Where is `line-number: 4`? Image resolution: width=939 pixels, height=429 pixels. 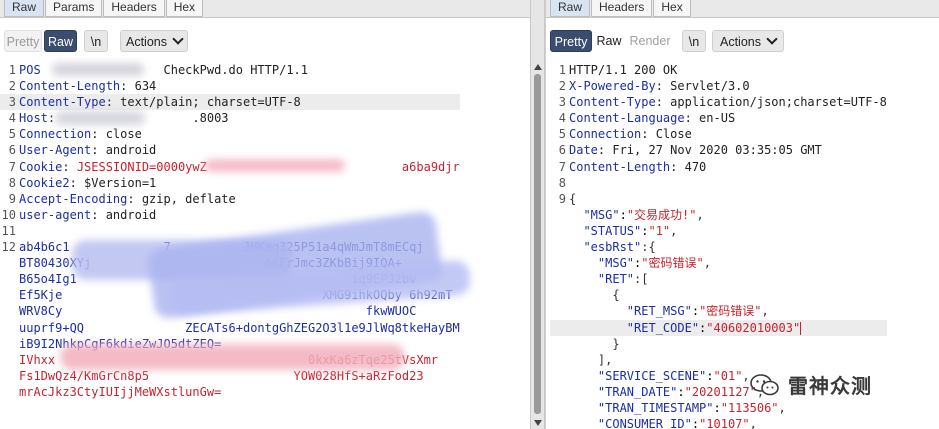
line-number: 4 is located at coordinates (12, 118).